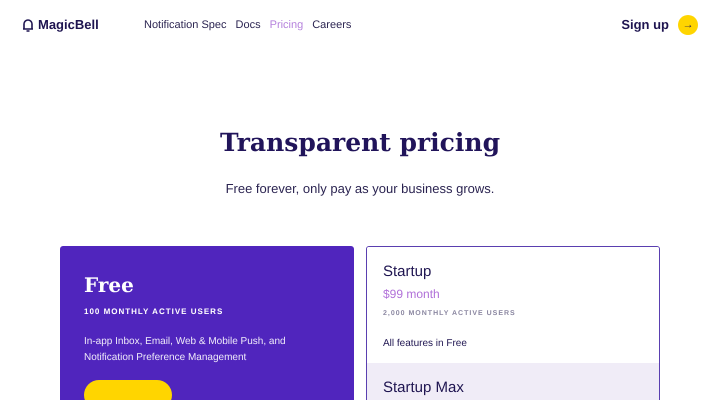 Image resolution: width=720 pixels, height=400 pixels. I want to click on plan-name: Startup, so click(407, 272).